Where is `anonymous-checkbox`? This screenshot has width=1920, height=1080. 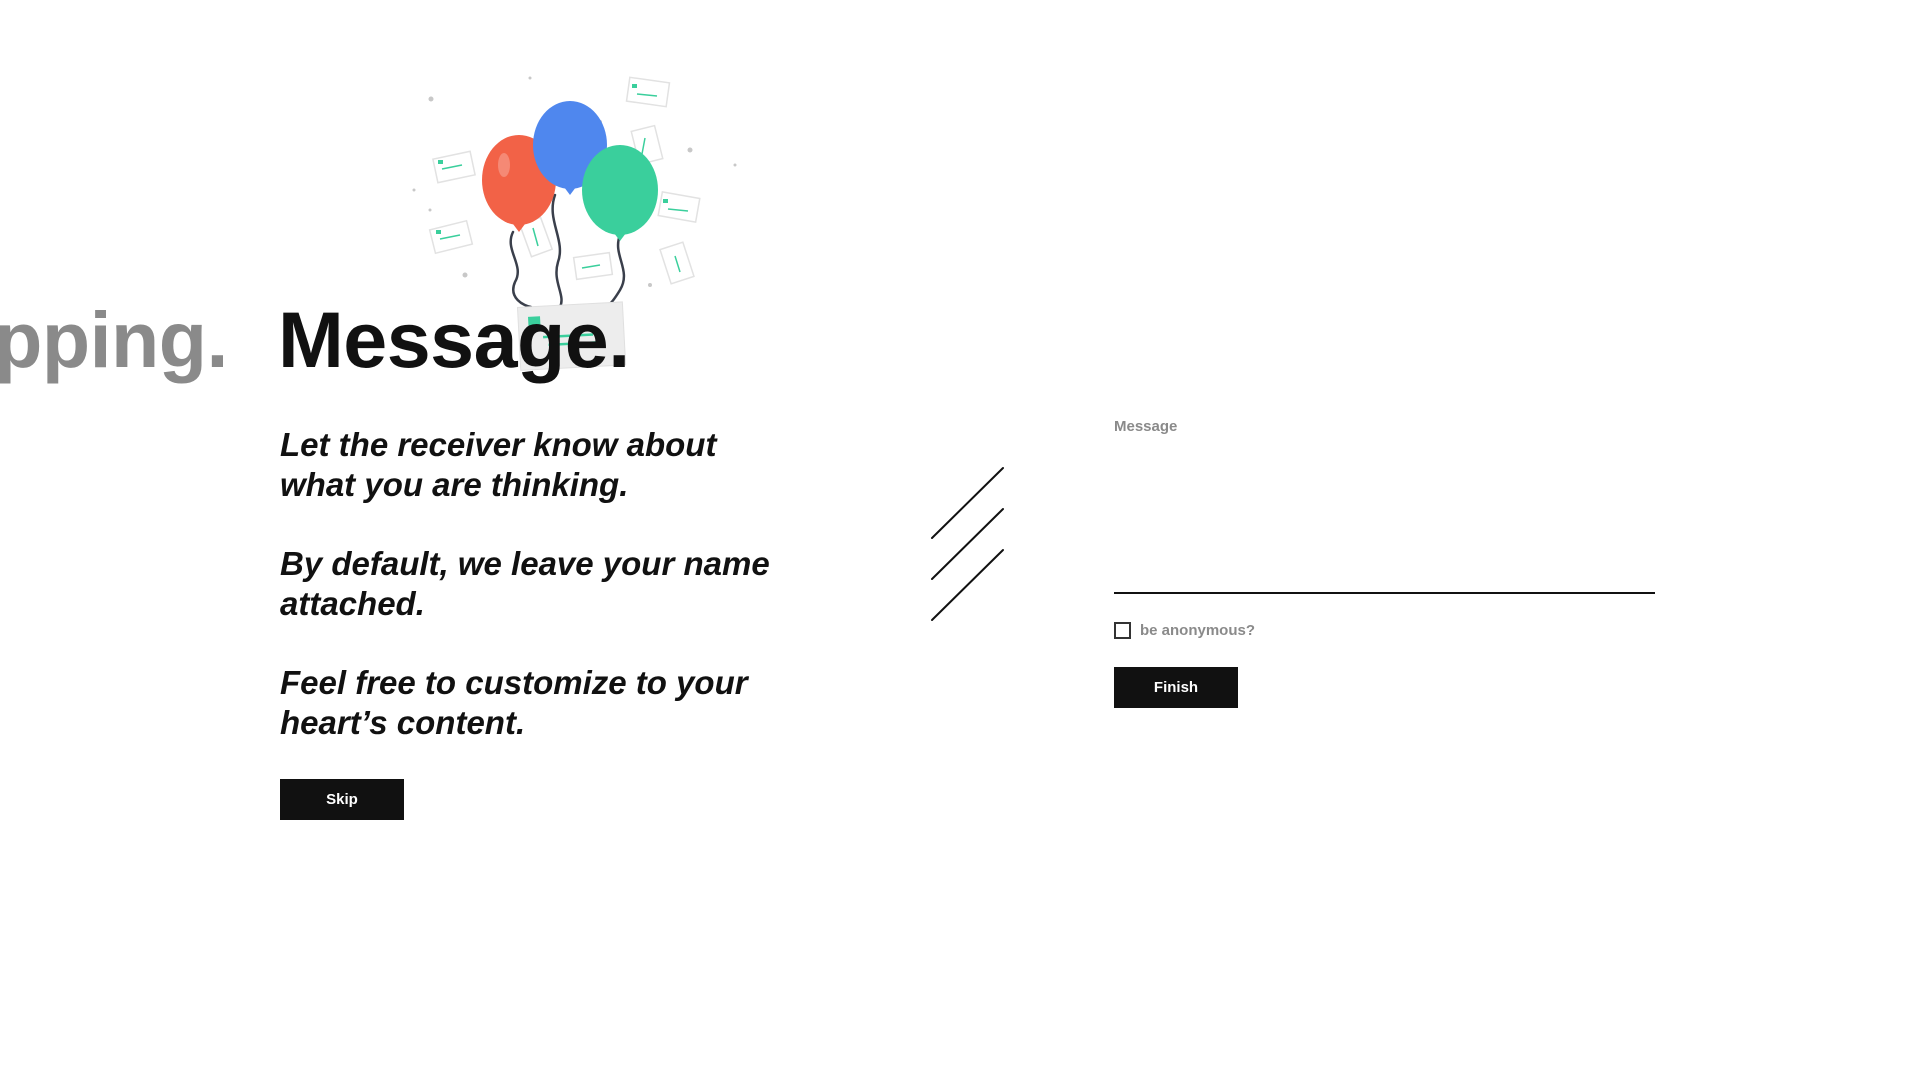
anonymous-checkbox is located at coordinates (1122, 630).